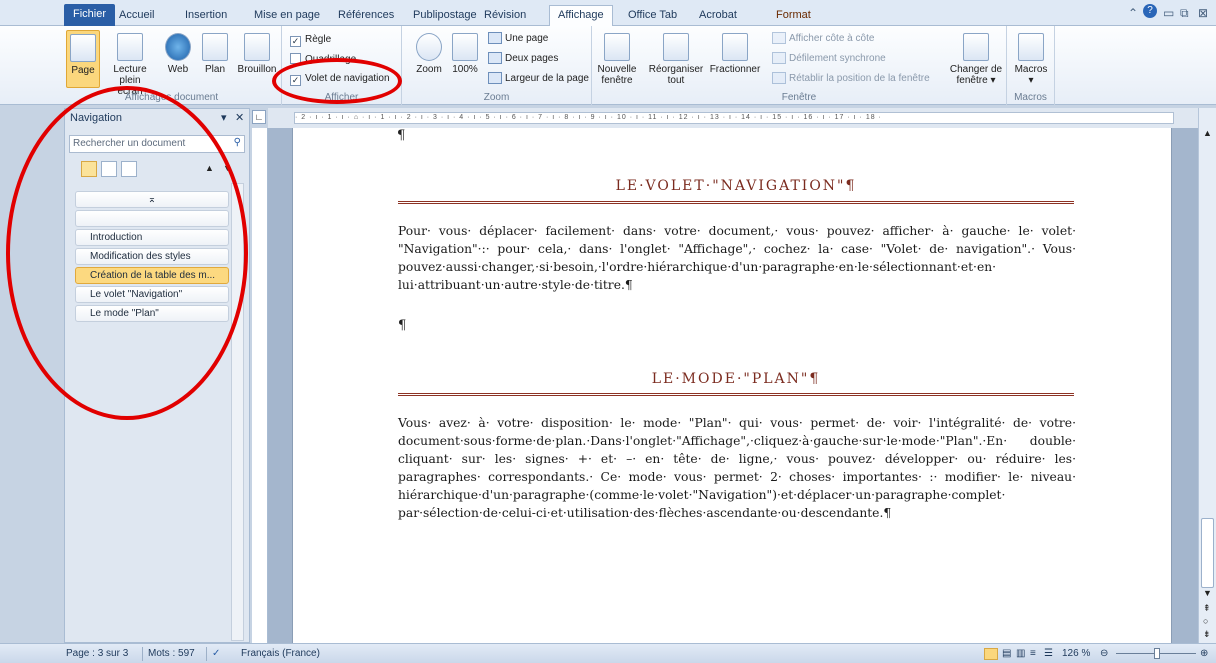 Image resolution: width=1216 pixels, height=663 pixels. Describe the element at coordinates (280, 653) in the screenshot. I see `language-status: Français (France)` at that location.